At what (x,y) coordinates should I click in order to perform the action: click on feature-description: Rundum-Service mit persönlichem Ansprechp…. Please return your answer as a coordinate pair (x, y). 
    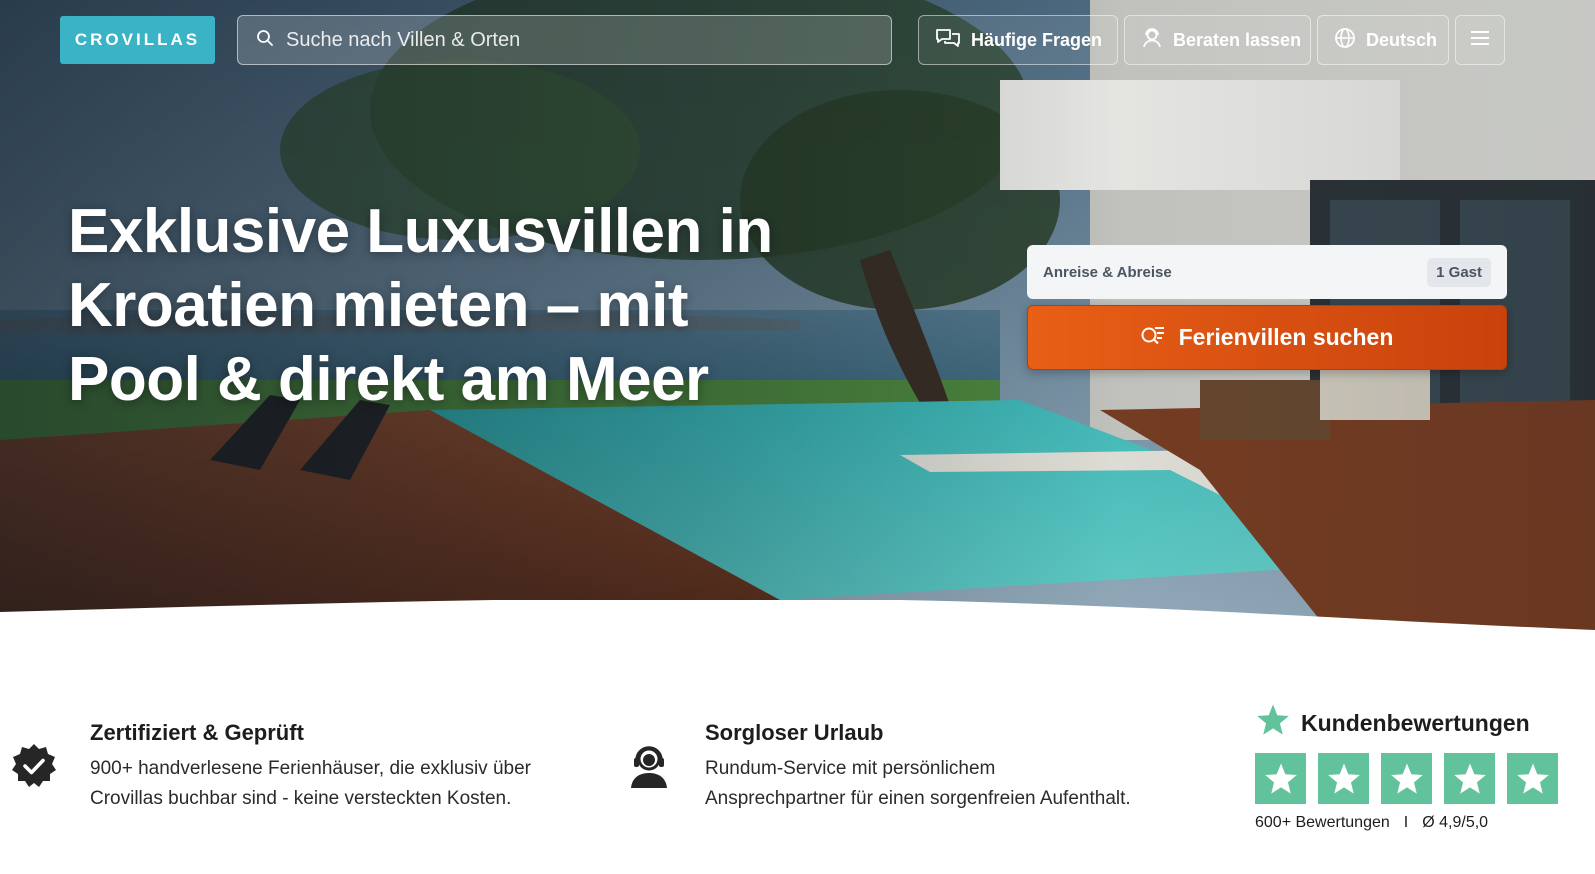
    Looking at the image, I should click on (918, 783).